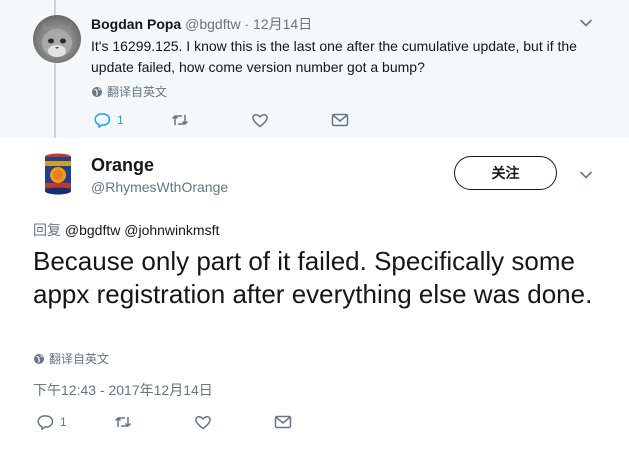 This screenshot has height=450, width=629. Describe the element at coordinates (142, 230) in the screenshot. I see `replying-handles: @bgdftw @johnwinkmsft` at that location.